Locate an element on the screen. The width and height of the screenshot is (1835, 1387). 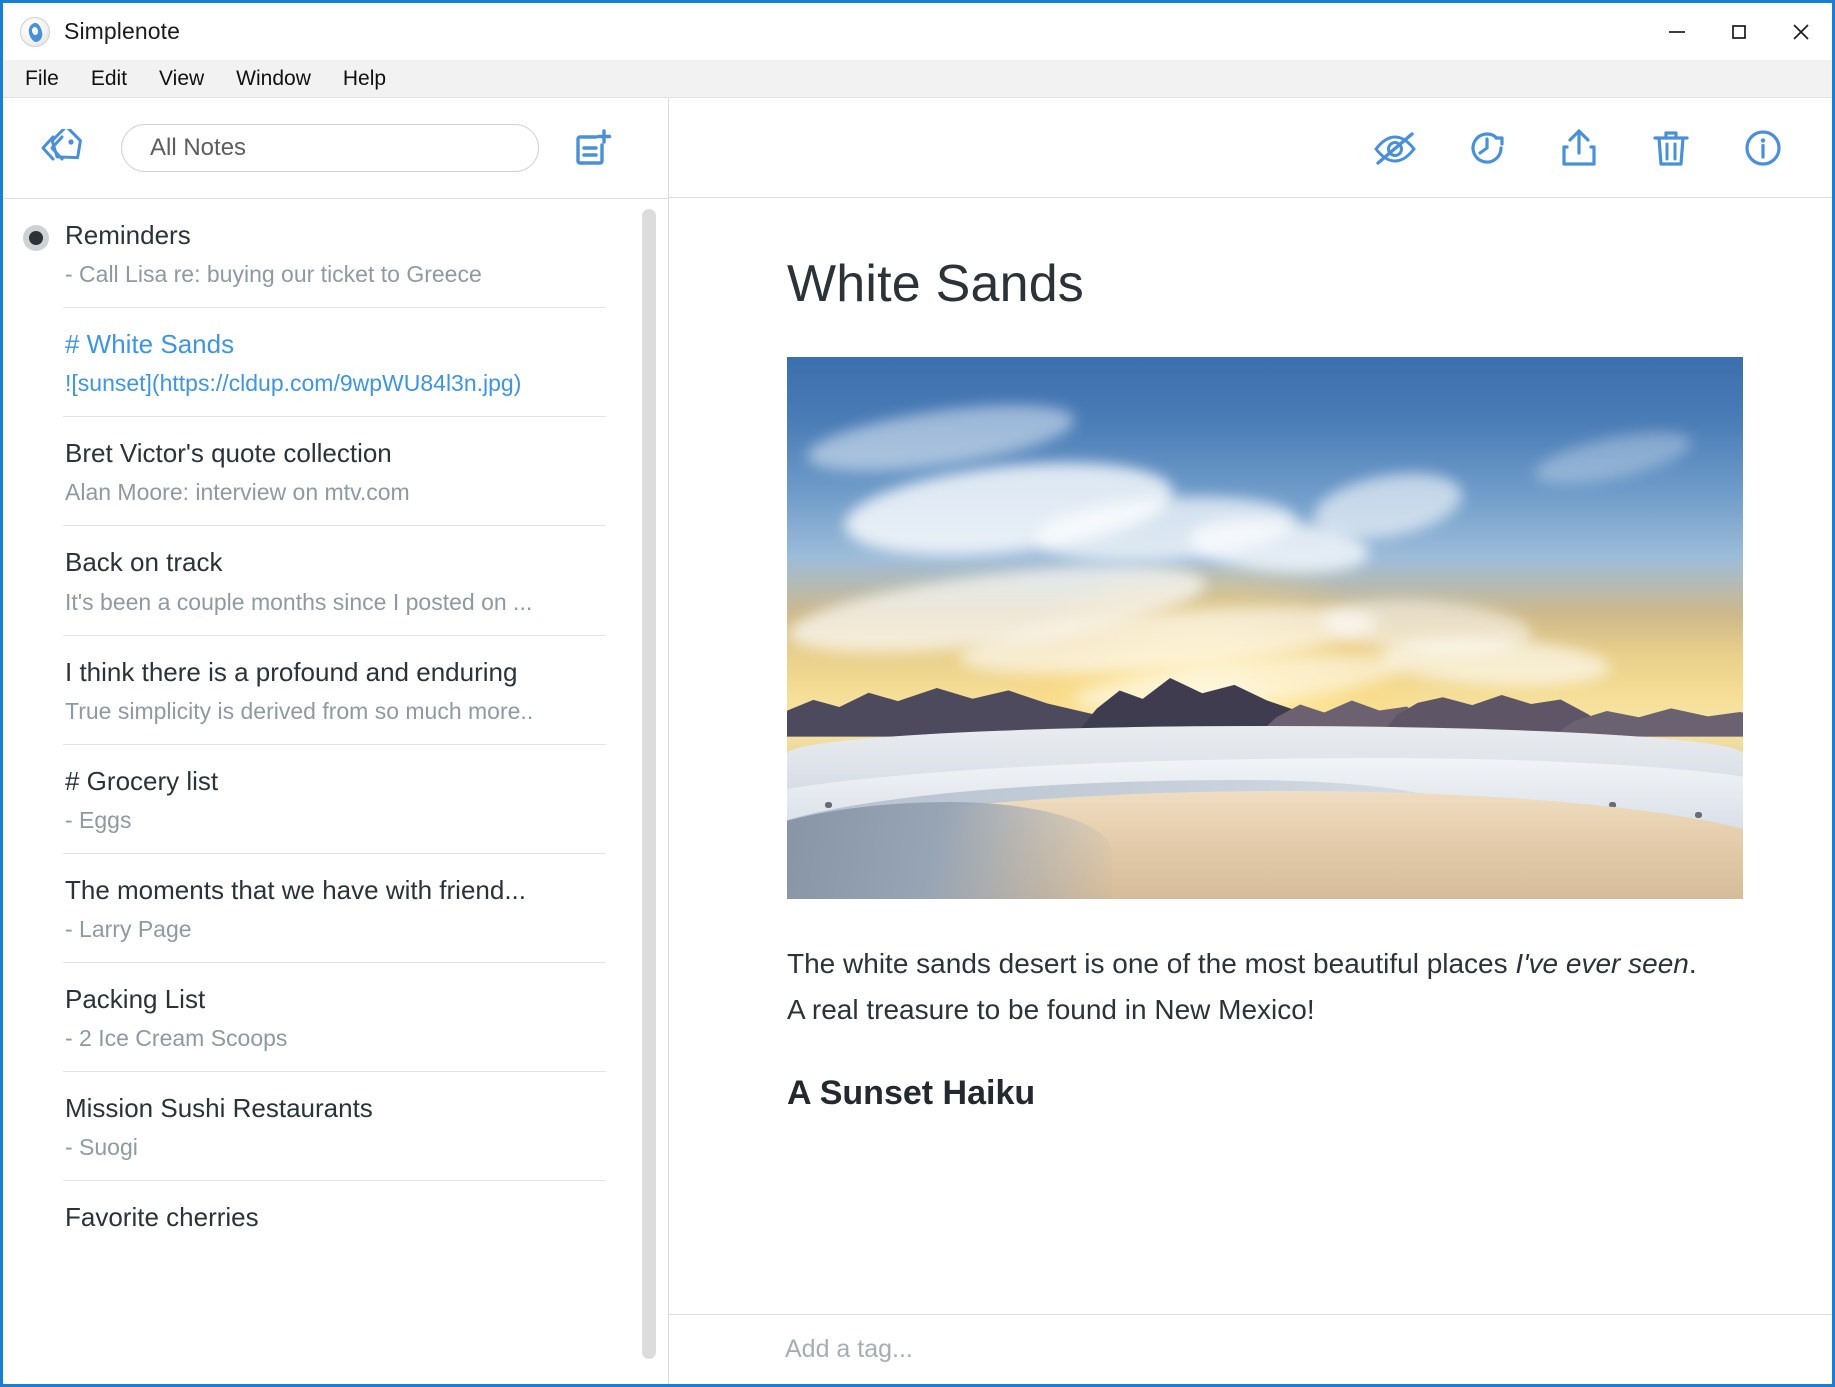
note-preview: - Eggs is located at coordinates (98, 819).